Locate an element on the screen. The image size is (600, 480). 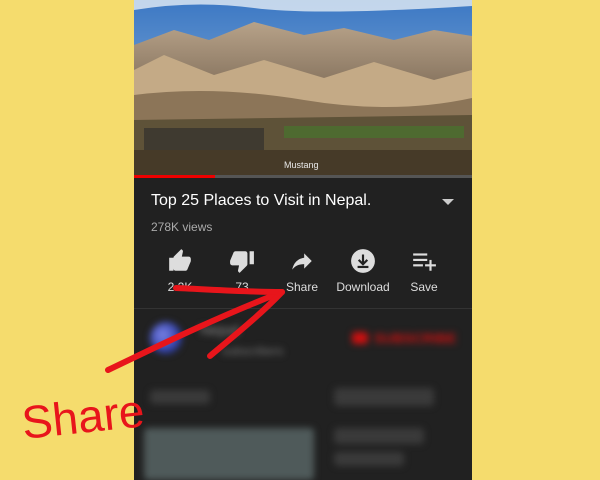
channel-name: Nepal is located at coordinates (219, 330).